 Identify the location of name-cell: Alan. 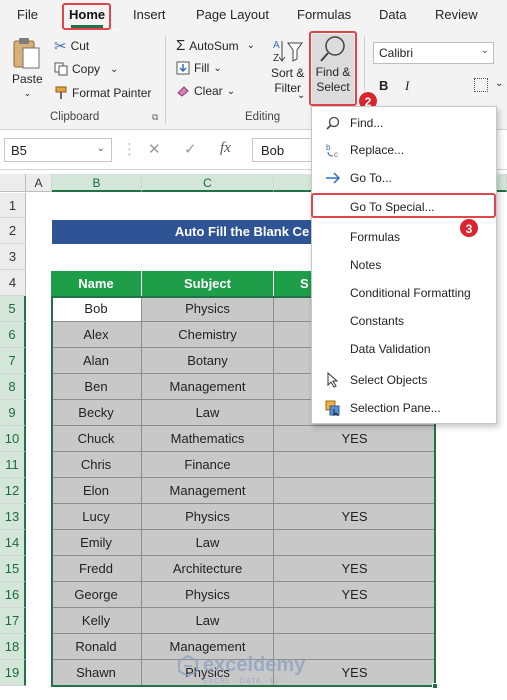
(96, 361).